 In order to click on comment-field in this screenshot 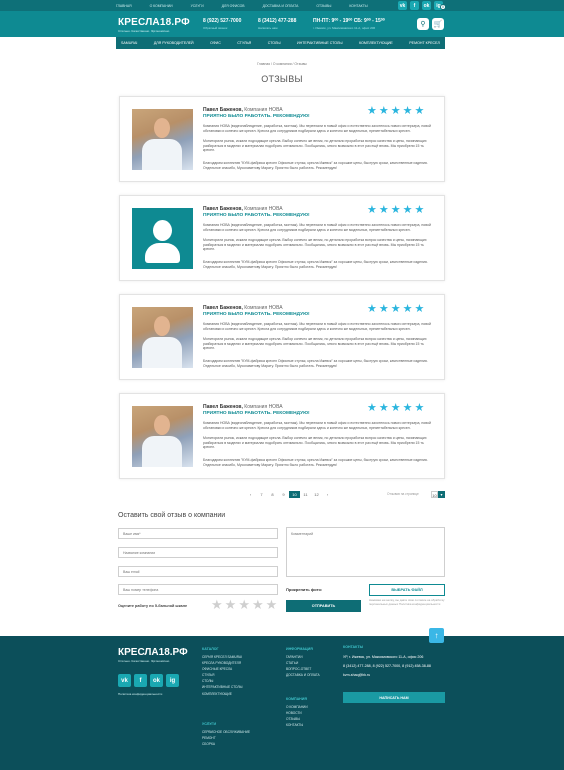, I will do `click(365, 552)`.